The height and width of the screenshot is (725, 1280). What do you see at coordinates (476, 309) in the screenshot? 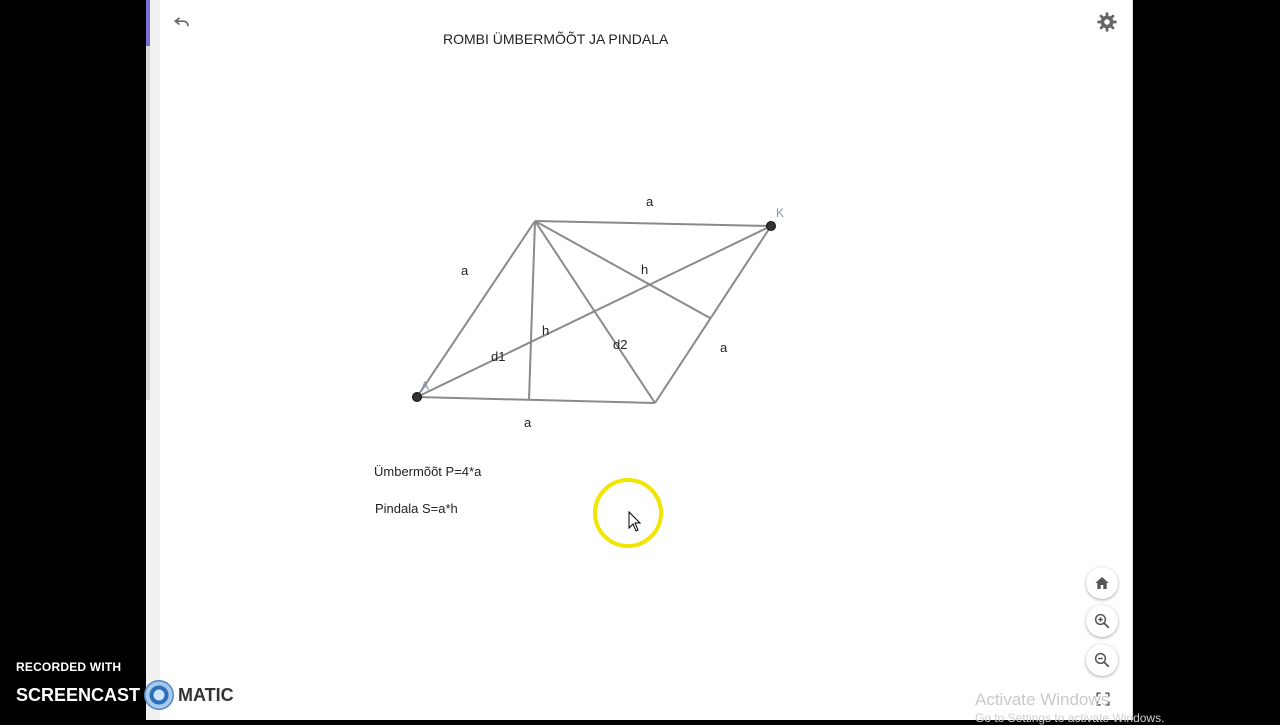
I see `side-left` at bounding box center [476, 309].